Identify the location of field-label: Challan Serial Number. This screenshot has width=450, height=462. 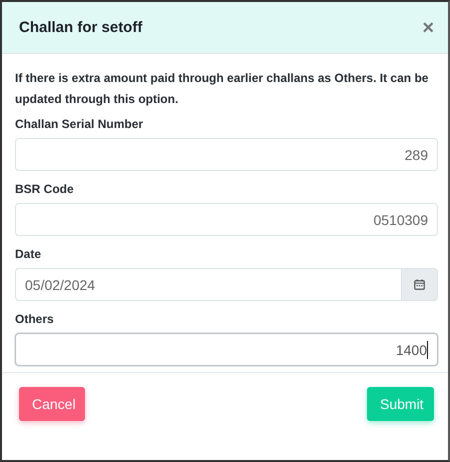
(79, 124).